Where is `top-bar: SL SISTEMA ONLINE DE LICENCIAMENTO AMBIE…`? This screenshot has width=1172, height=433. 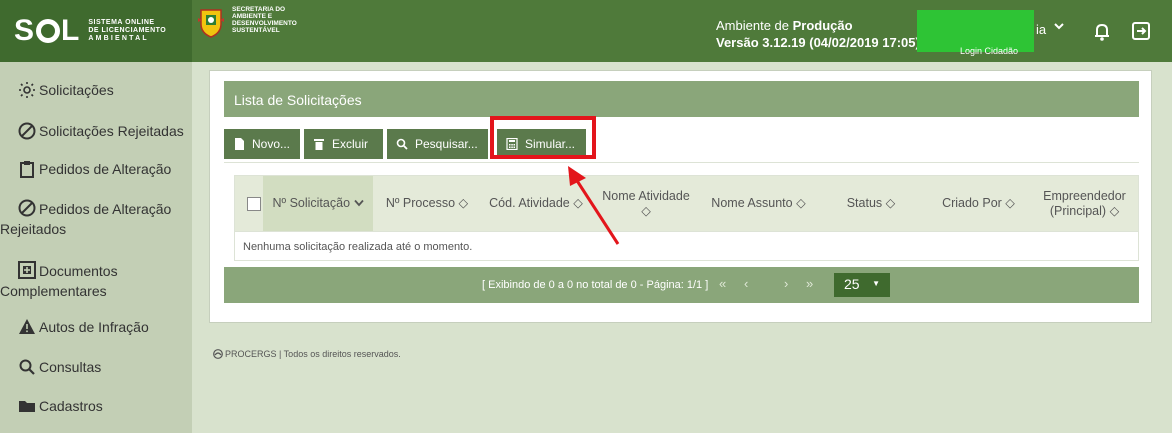
top-bar: SL SISTEMA ONLINE DE LICENCIAMENTO AMBIE… is located at coordinates (586, 31).